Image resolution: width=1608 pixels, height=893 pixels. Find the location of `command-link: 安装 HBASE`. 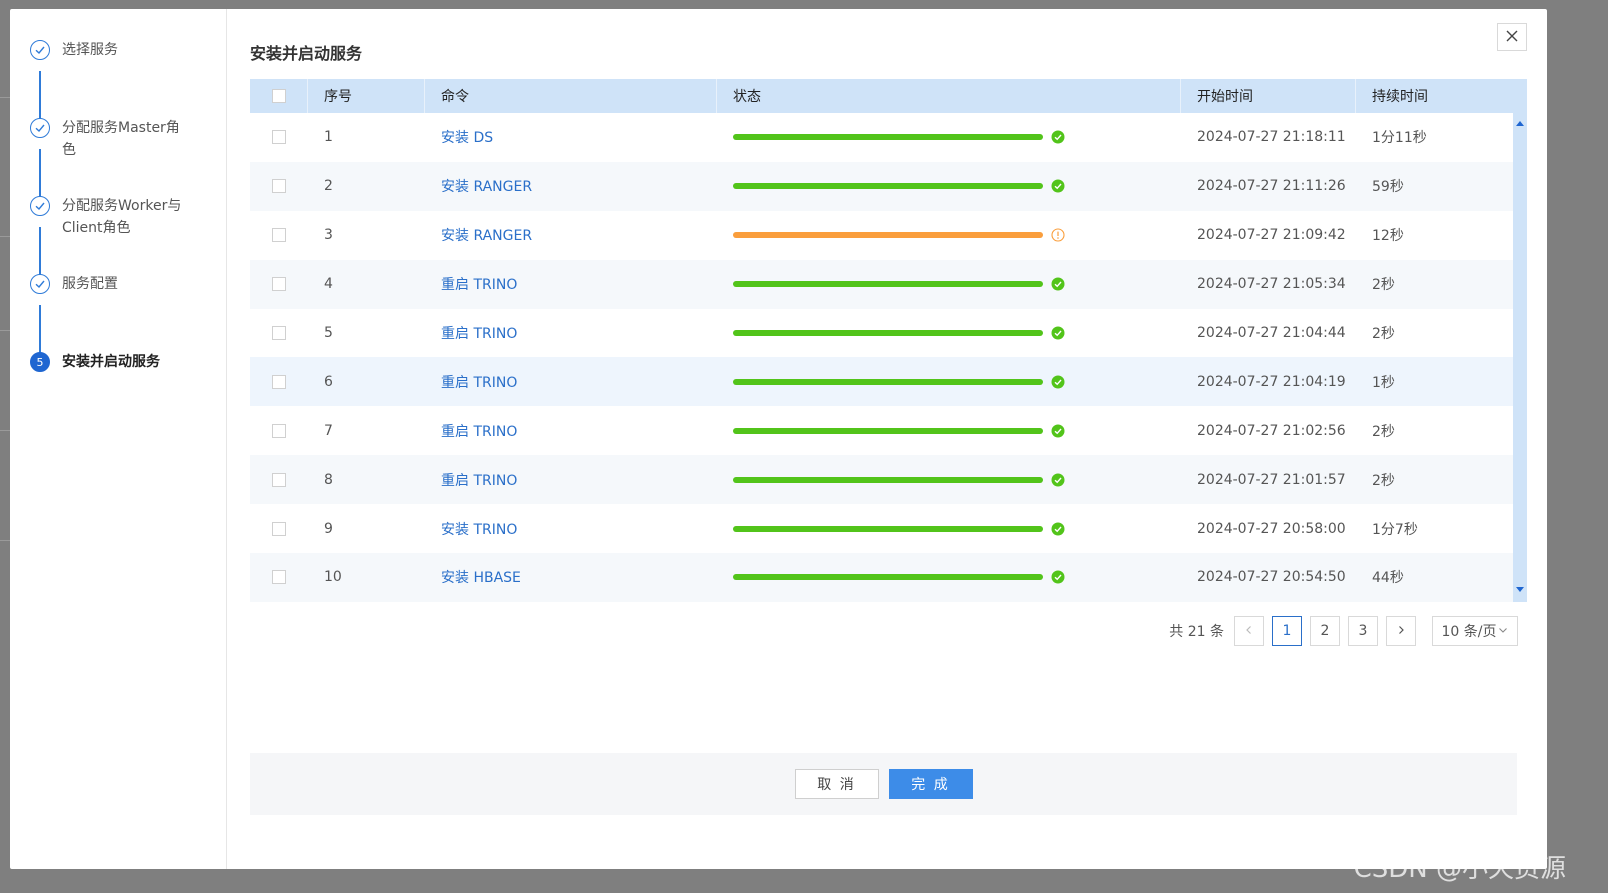

command-link: 安装 HBASE is located at coordinates (481, 577).